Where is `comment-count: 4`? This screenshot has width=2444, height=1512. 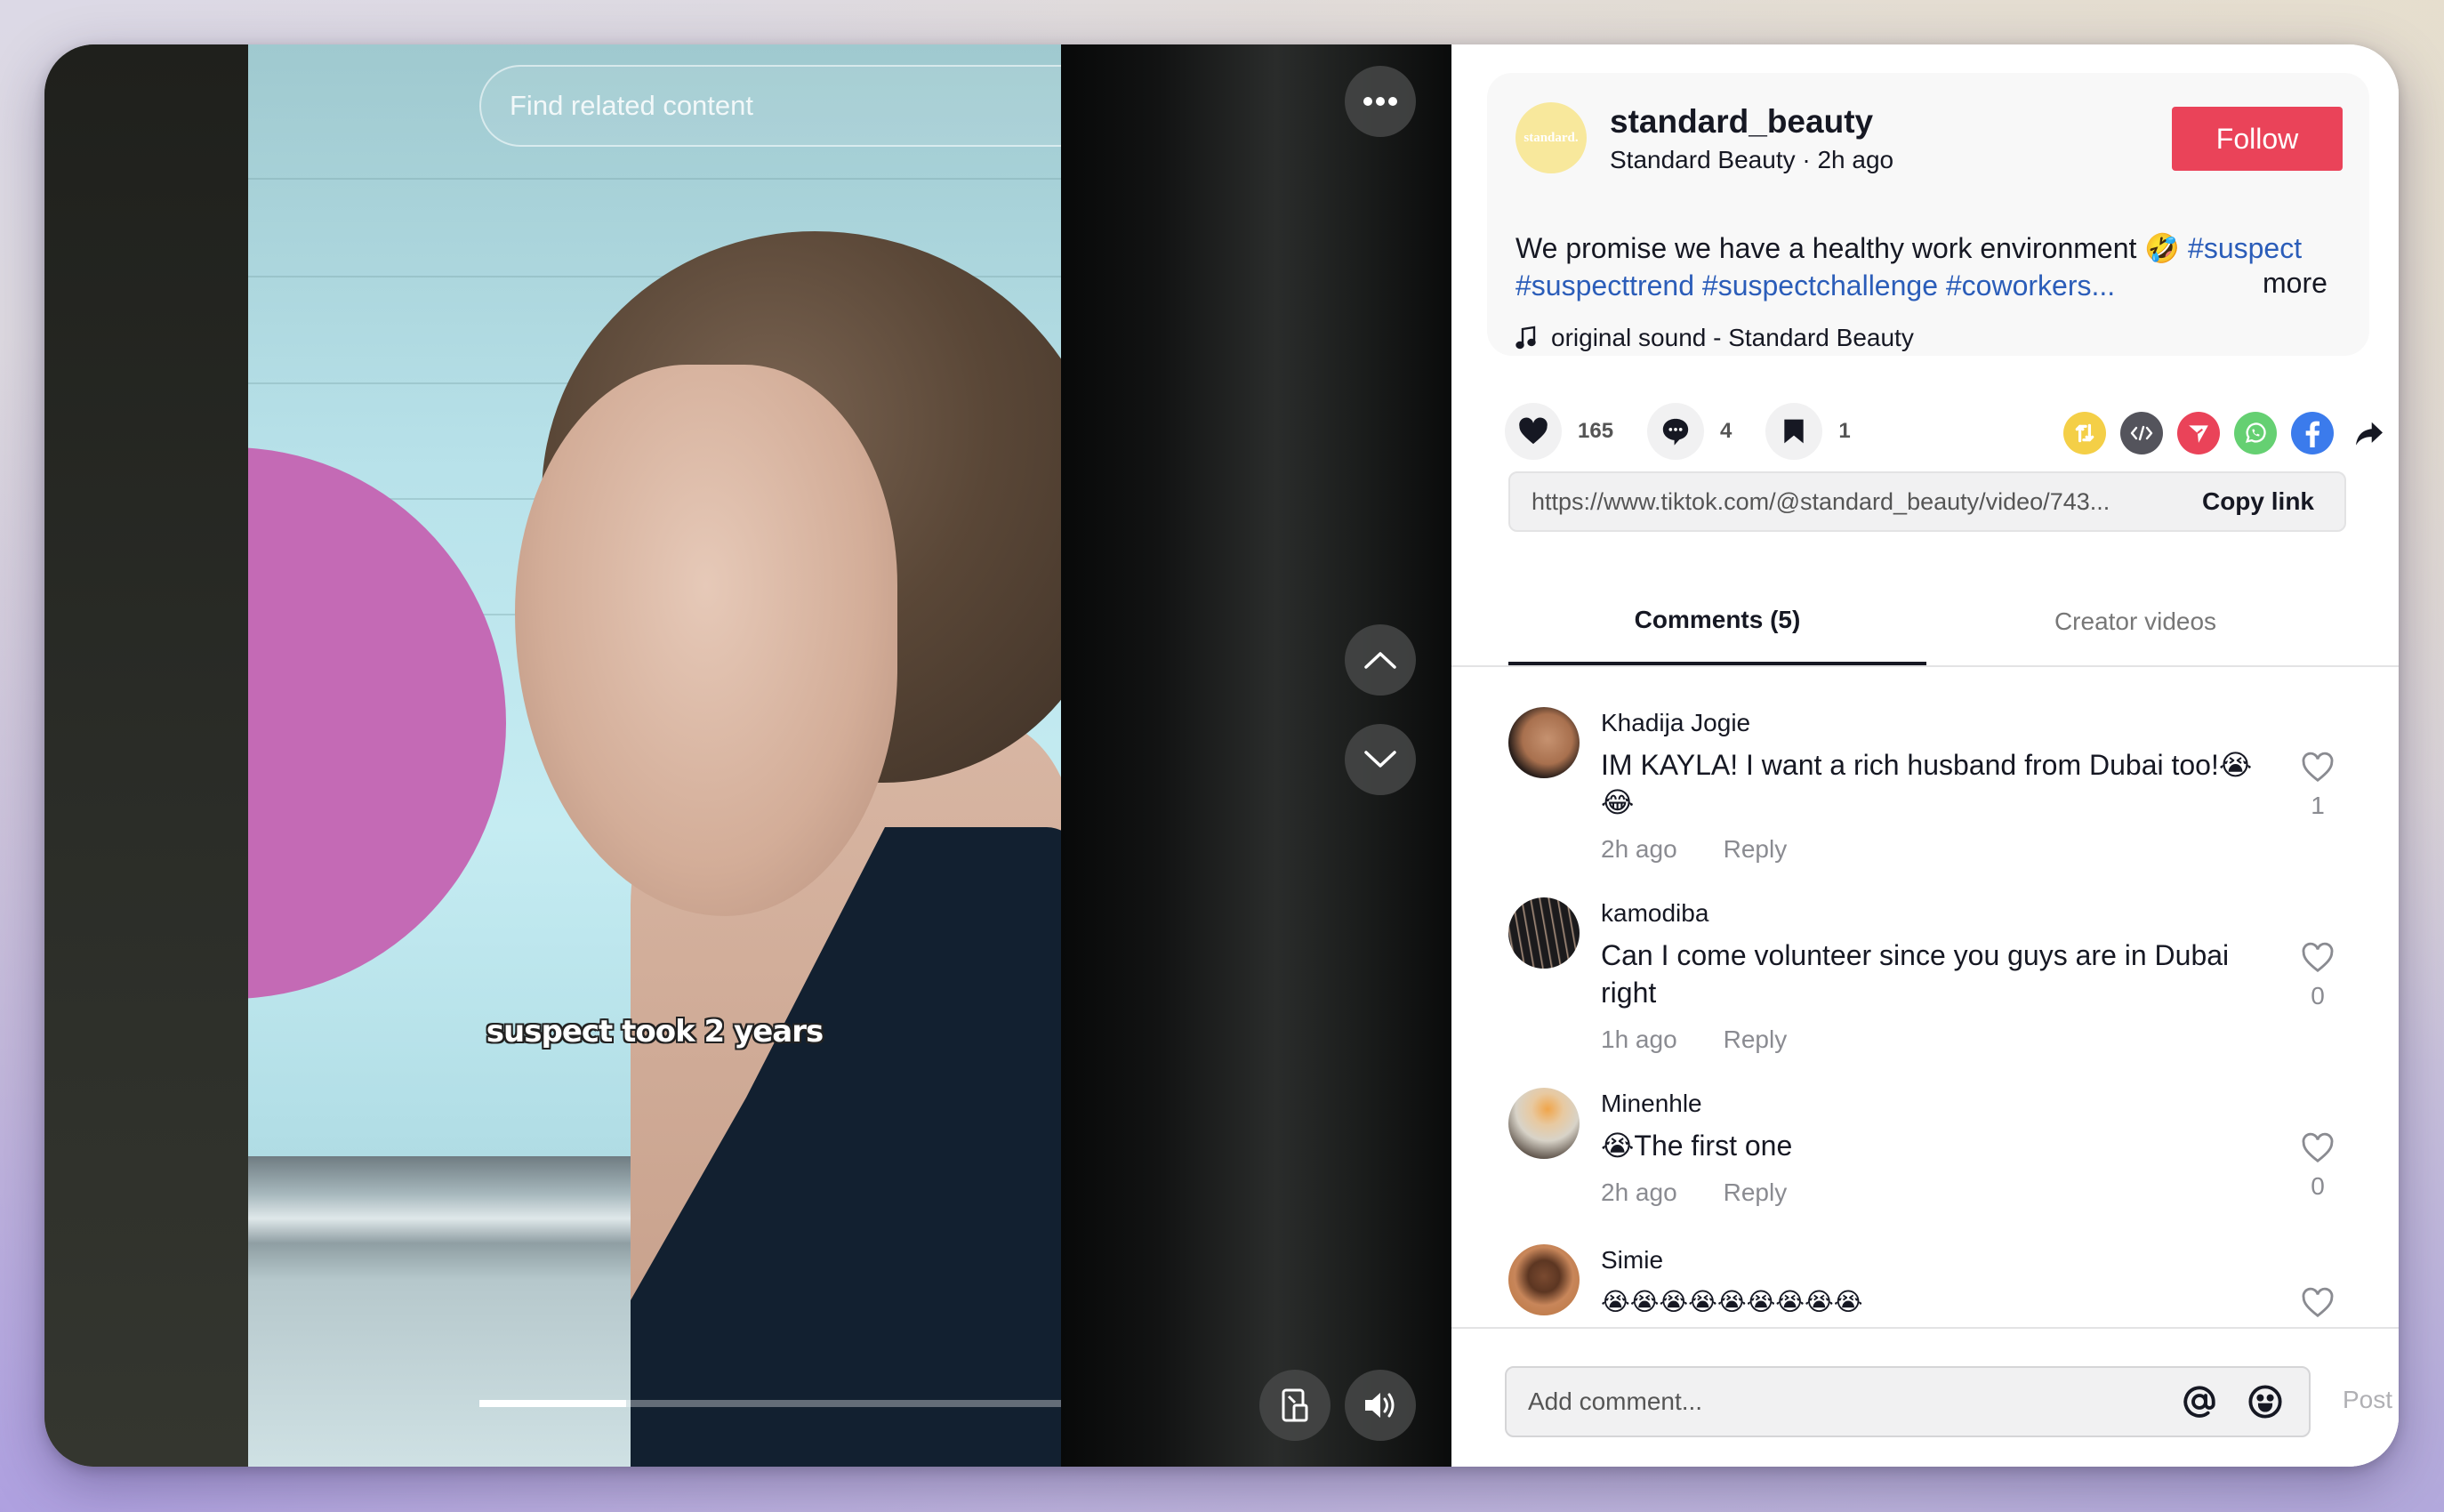 comment-count: 4 is located at coordinates (1727, 431).